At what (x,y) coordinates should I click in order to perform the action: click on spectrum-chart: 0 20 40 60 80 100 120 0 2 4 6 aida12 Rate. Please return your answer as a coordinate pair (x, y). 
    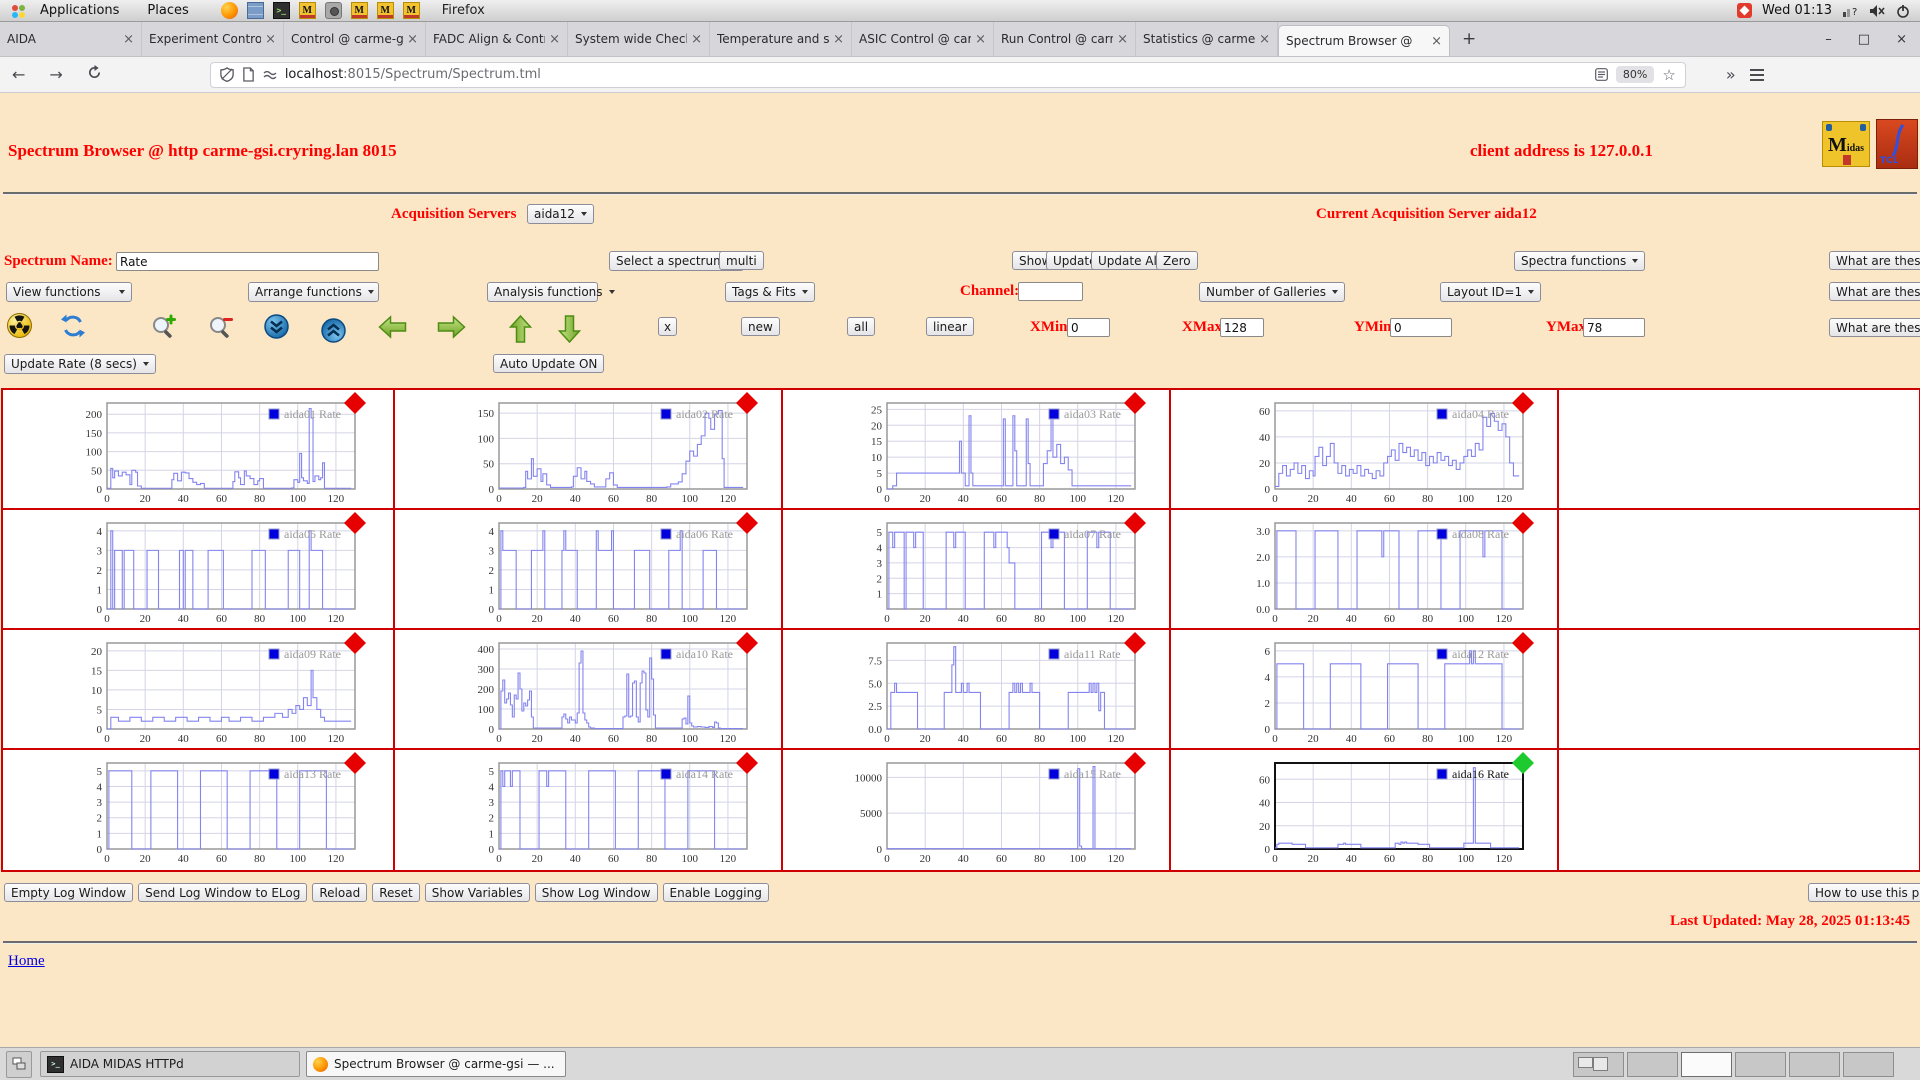
    Looking at the image, I should click on (1365, 690).